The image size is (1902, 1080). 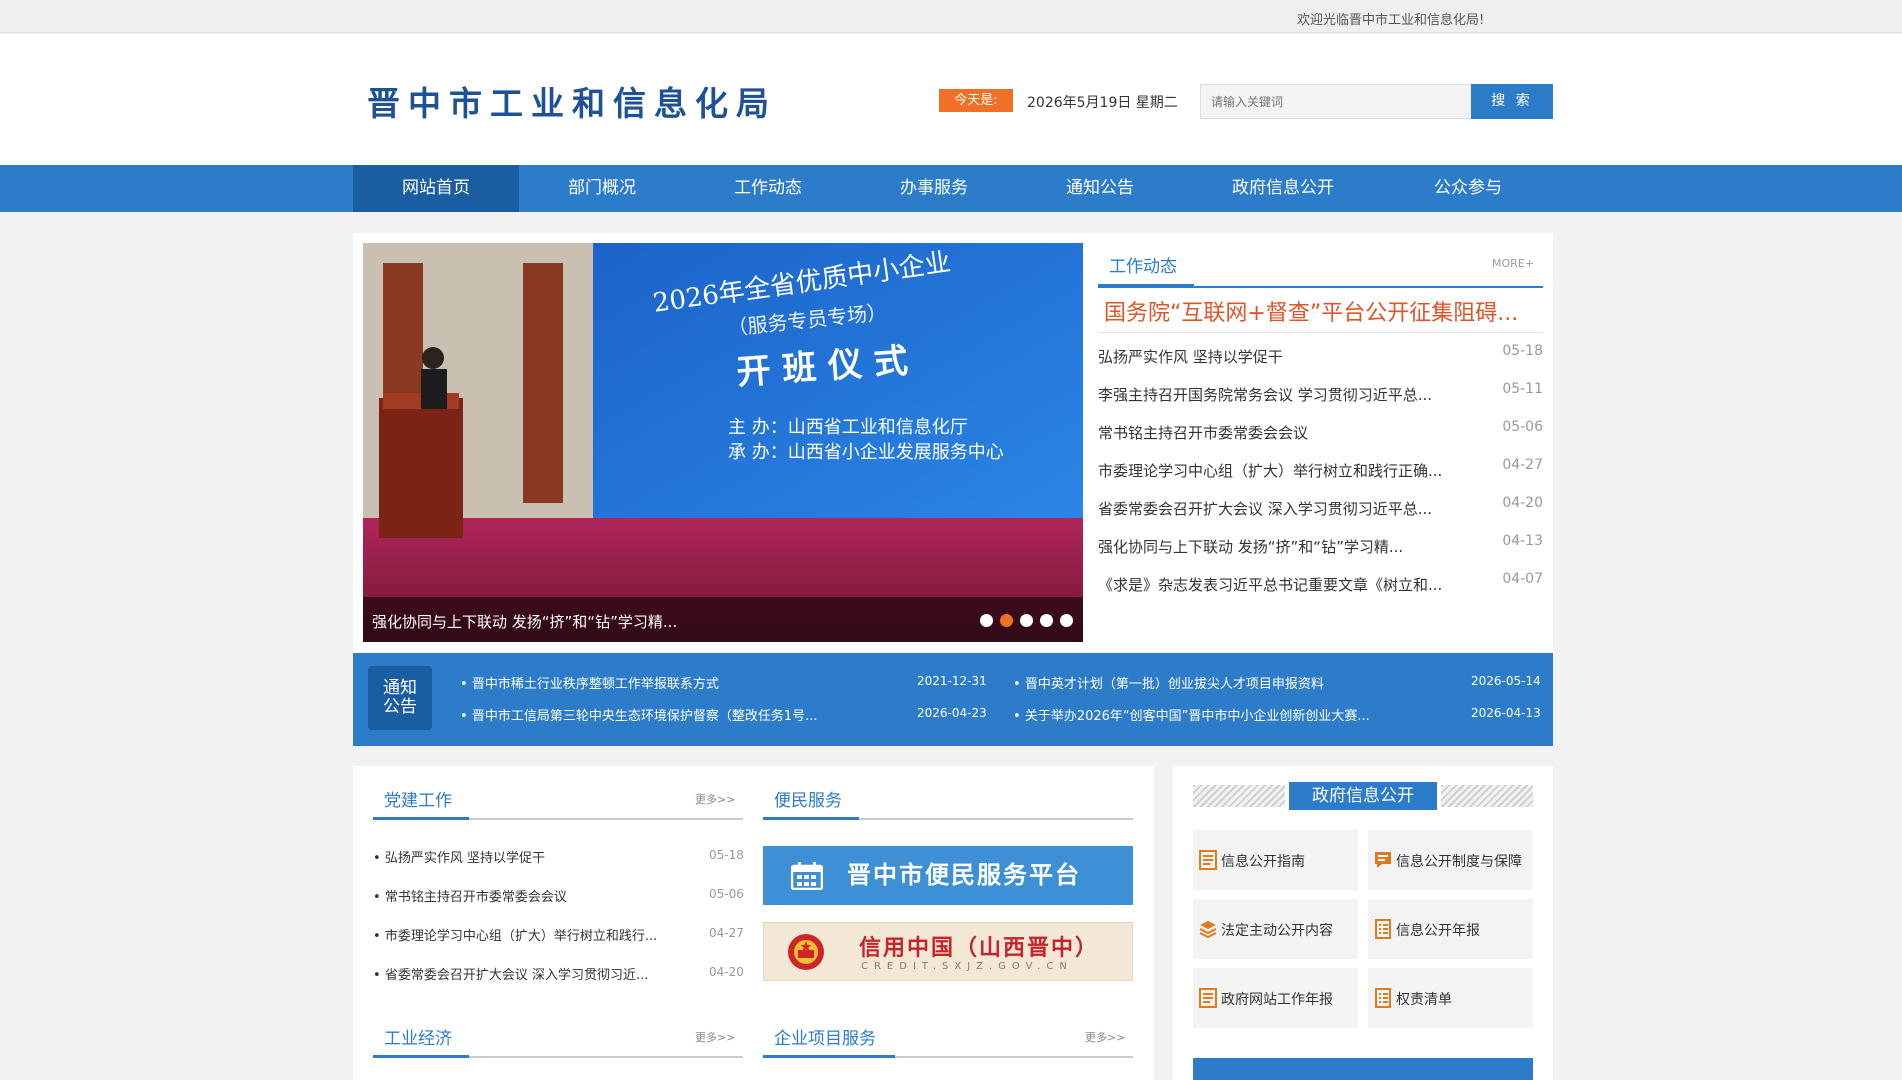 I want to click on headline-divider, so click(x=1320, y=332).